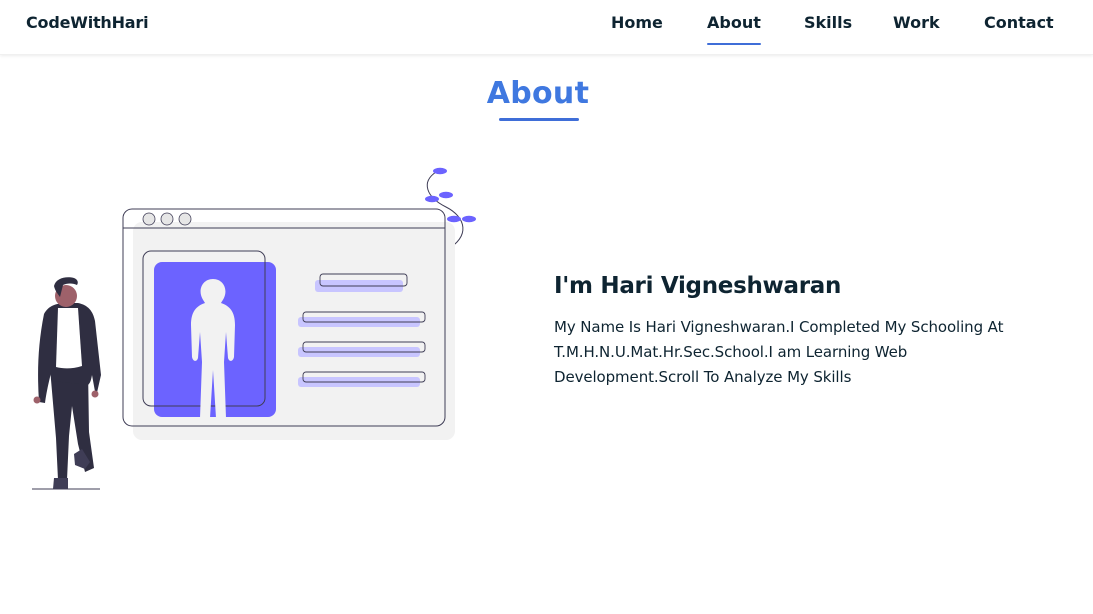  What do you see at coordinates (637, 22) in the screenshot?
I see `nav-home-link: Home` at bounding box center [637, 22].